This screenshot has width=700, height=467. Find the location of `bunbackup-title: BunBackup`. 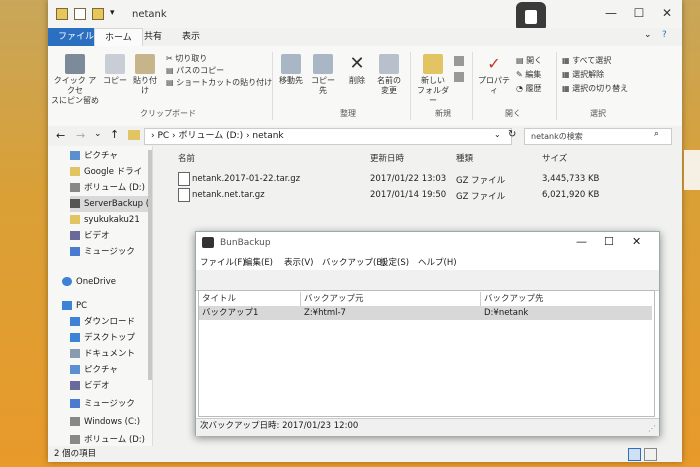

bunbackup-title: BunBackup is located at coordinates (245, 243).